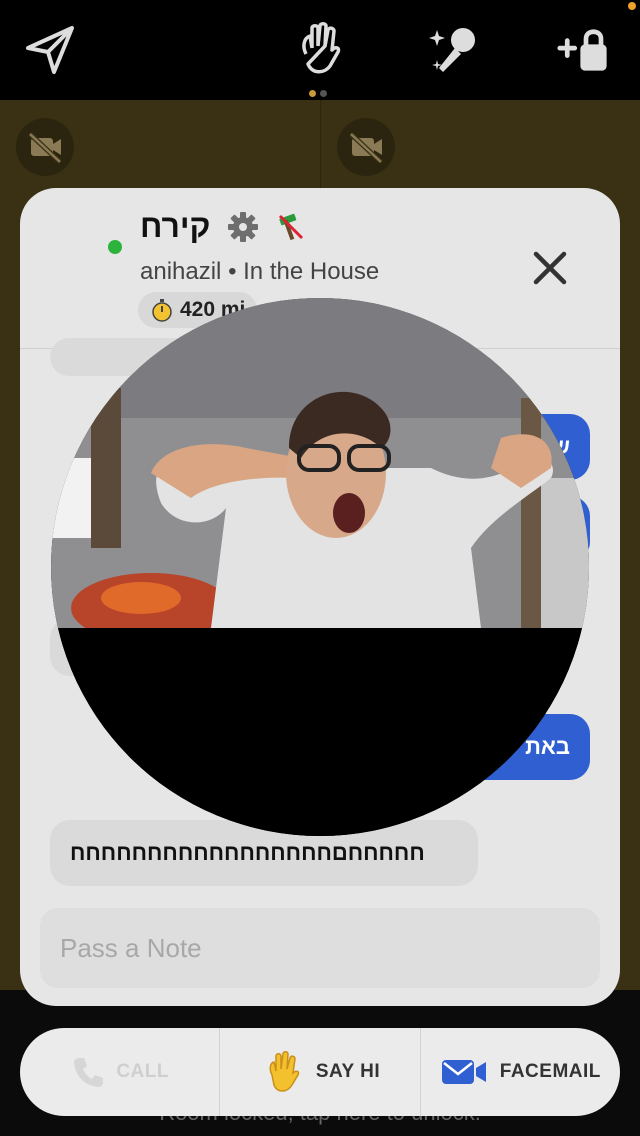  I want to click on add-lock-icon, so click(586, 50).